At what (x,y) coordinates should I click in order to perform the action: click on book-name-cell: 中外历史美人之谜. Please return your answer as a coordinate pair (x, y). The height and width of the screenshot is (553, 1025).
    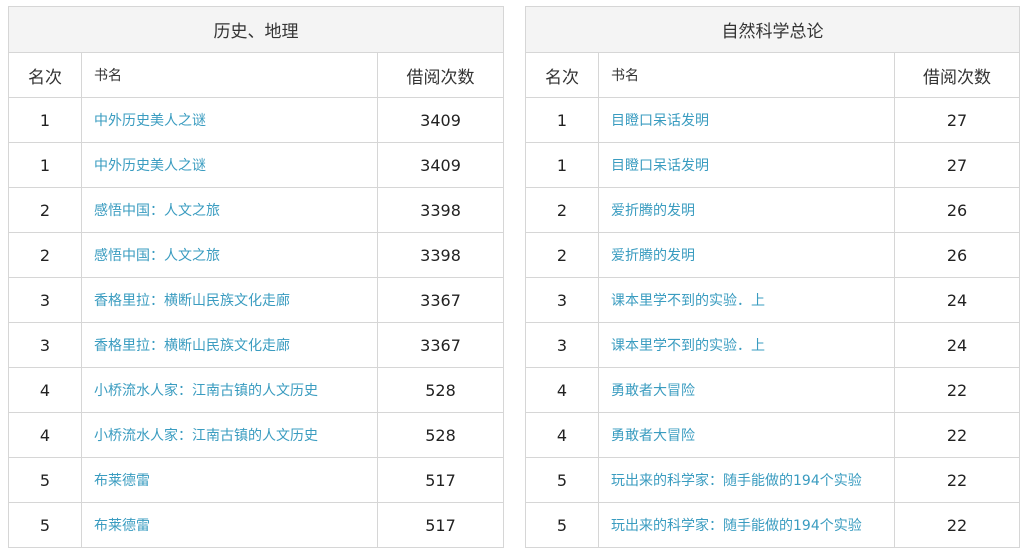
    Looking at the image, I should click on (229, 165).